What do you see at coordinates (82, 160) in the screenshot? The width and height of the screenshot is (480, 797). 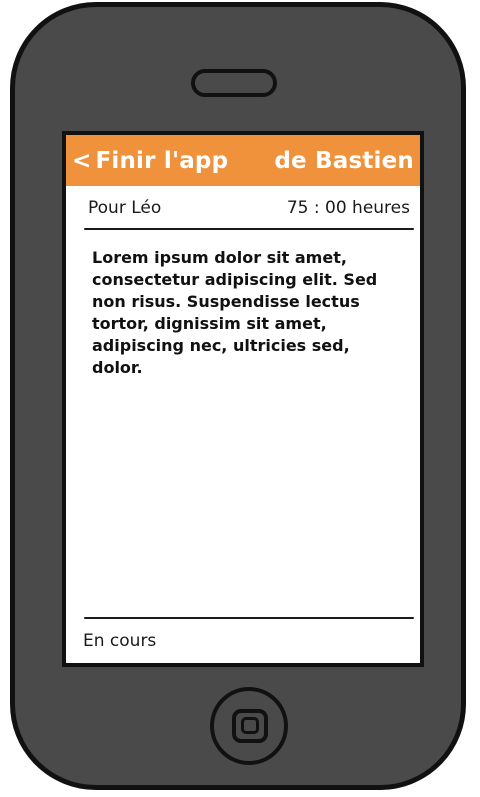 I see `back-arrow-icon: <` at bounding box center [82, 160].